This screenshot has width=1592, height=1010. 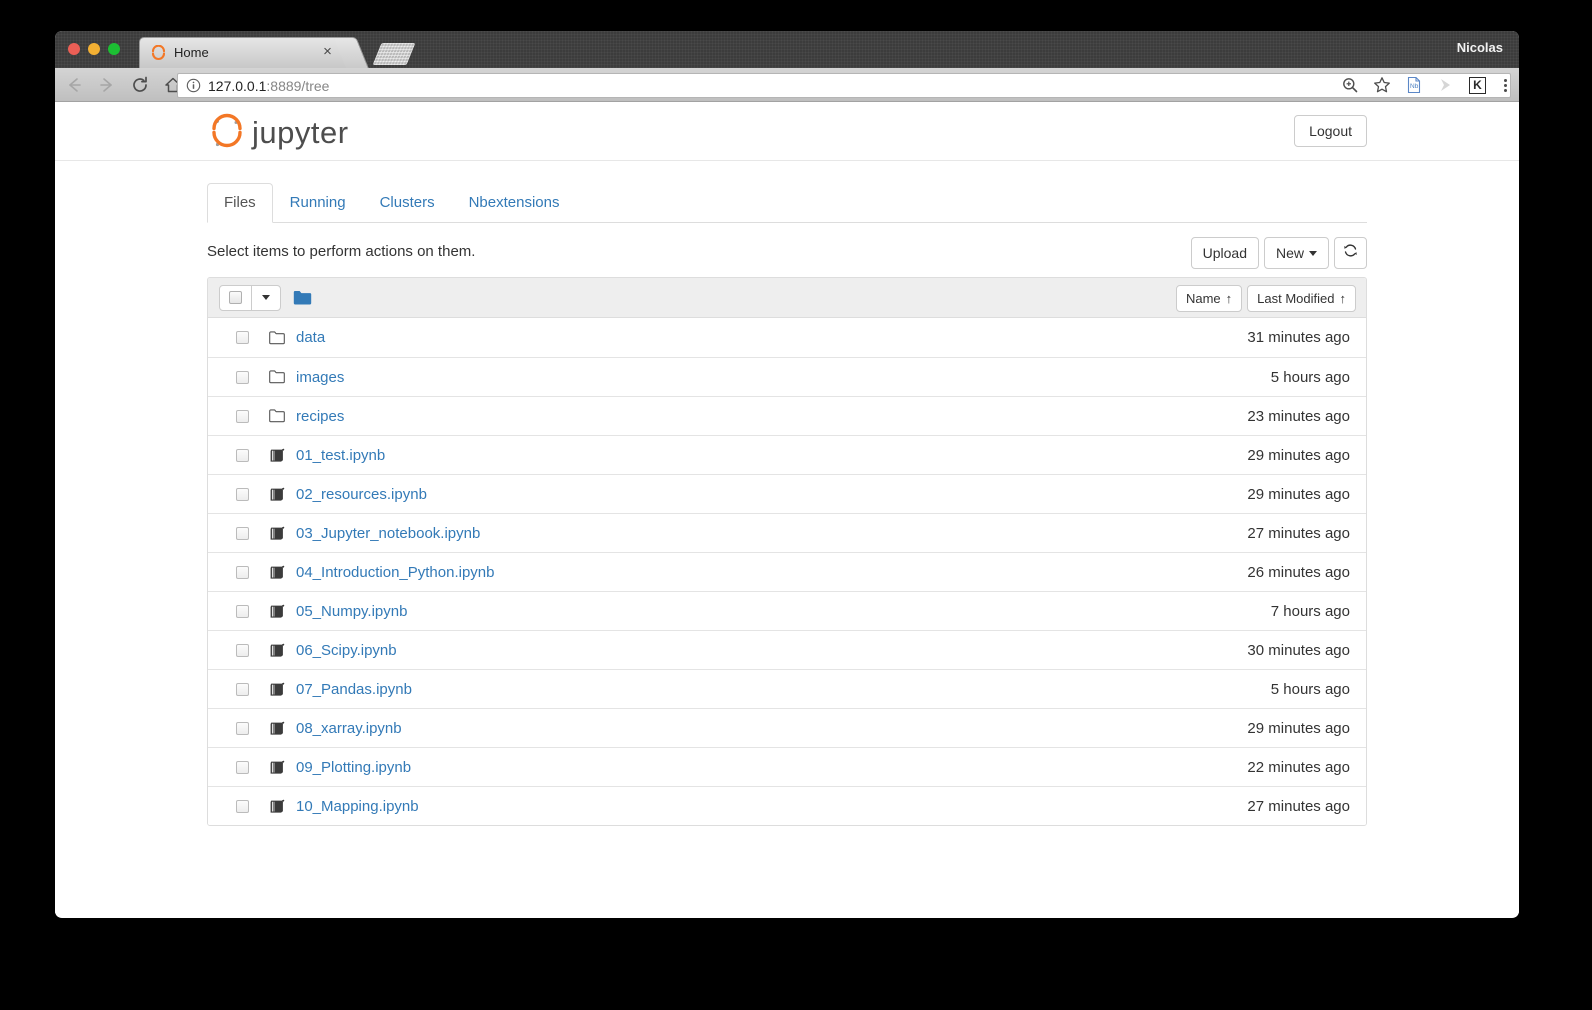 What do you see at coordinates (351, 611) in the screenshot?
I see `file-name-link: 05_Numpy.ipynb` at bounding box center [351, 611].